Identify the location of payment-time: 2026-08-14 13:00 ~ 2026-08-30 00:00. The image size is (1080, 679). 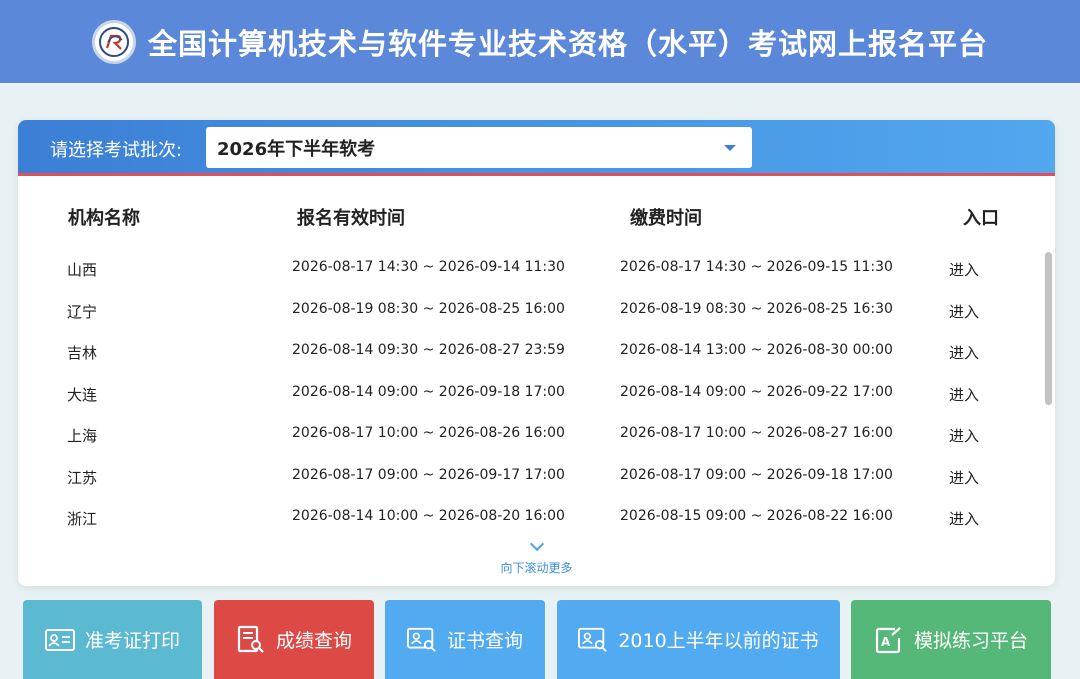
(756, 350).